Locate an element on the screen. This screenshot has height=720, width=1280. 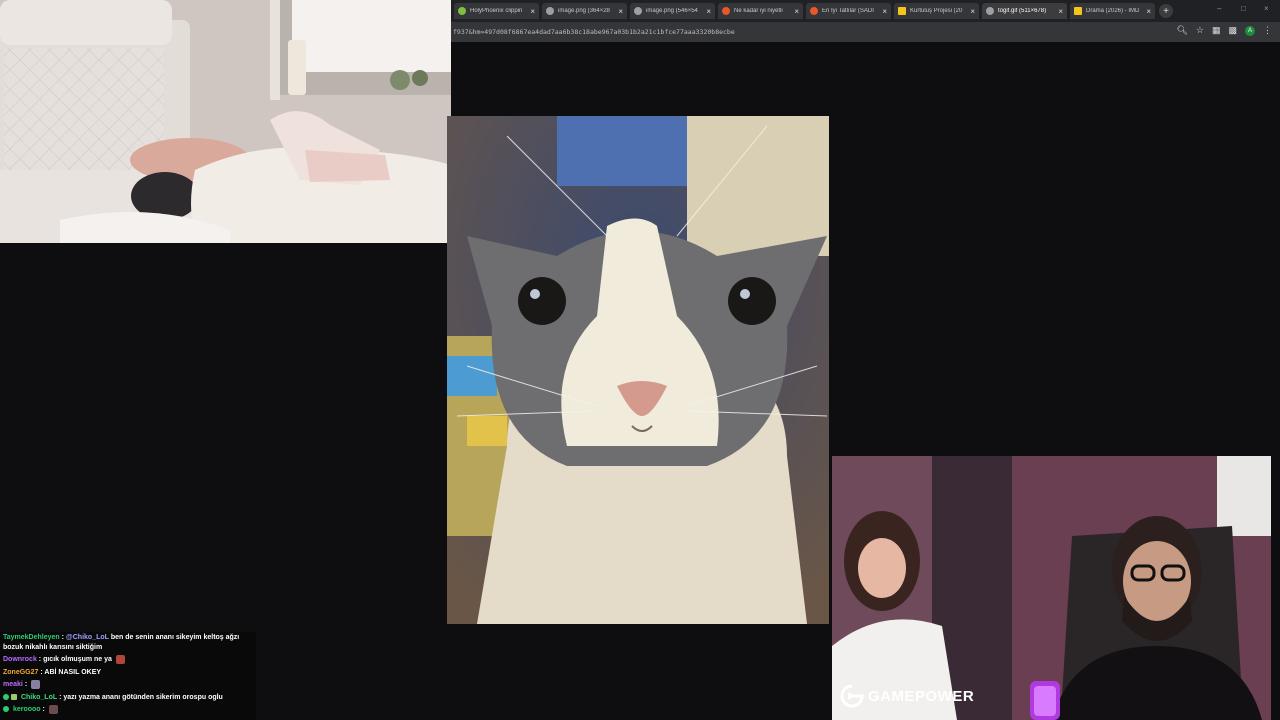
new-tab-button: + is located at coordinates (1166, 11).